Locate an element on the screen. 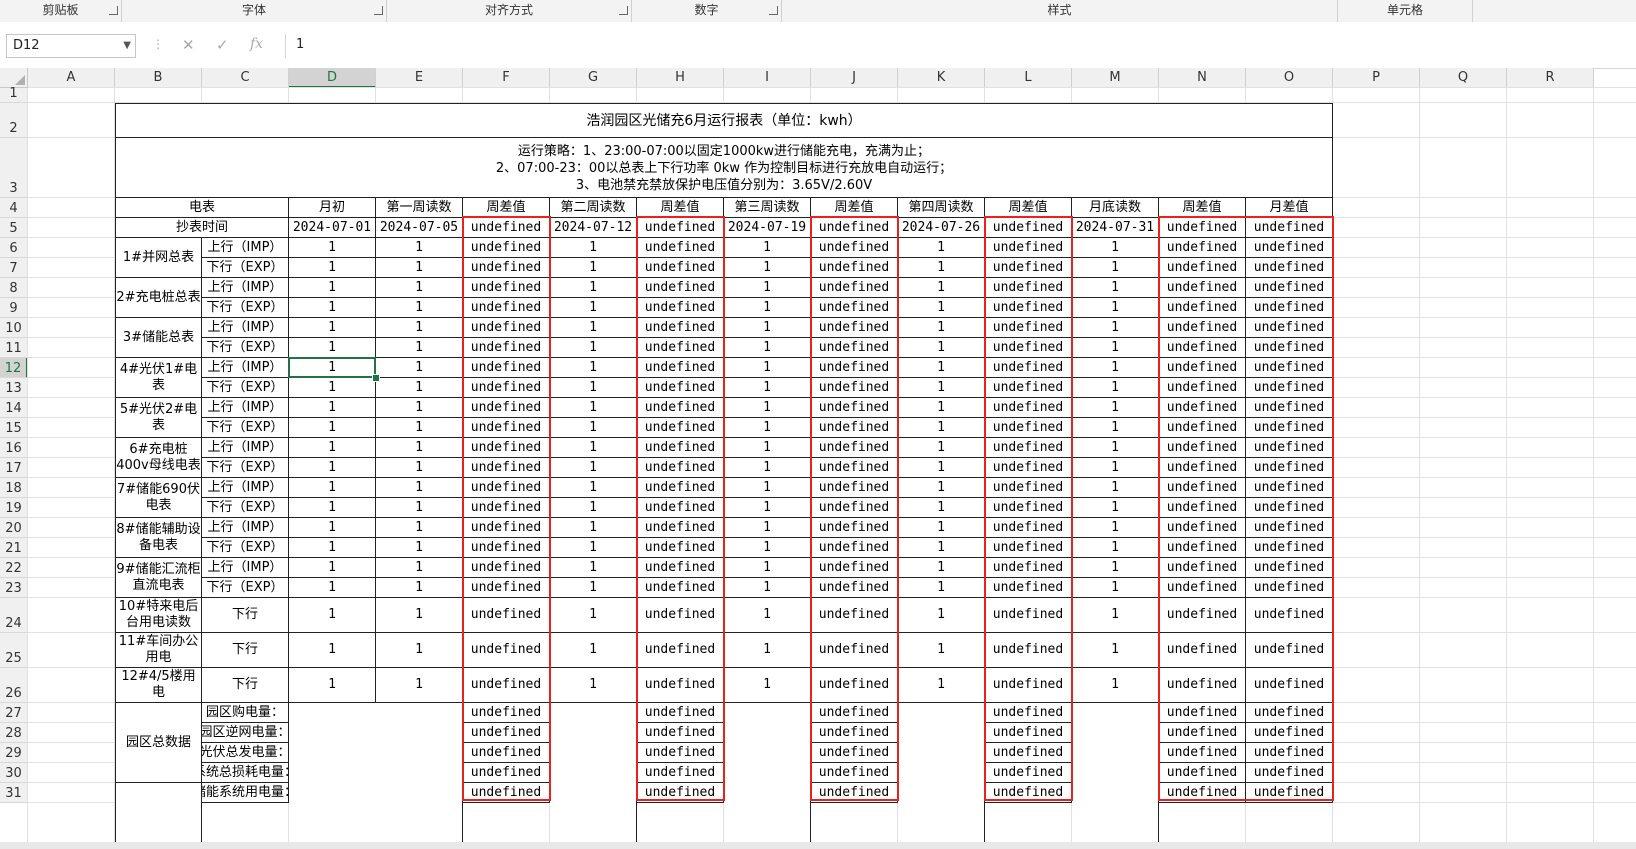 The width and height of the screenshot is (1636, 849). header-week-diff: 周差值 is located at coordinates (1028, 208).